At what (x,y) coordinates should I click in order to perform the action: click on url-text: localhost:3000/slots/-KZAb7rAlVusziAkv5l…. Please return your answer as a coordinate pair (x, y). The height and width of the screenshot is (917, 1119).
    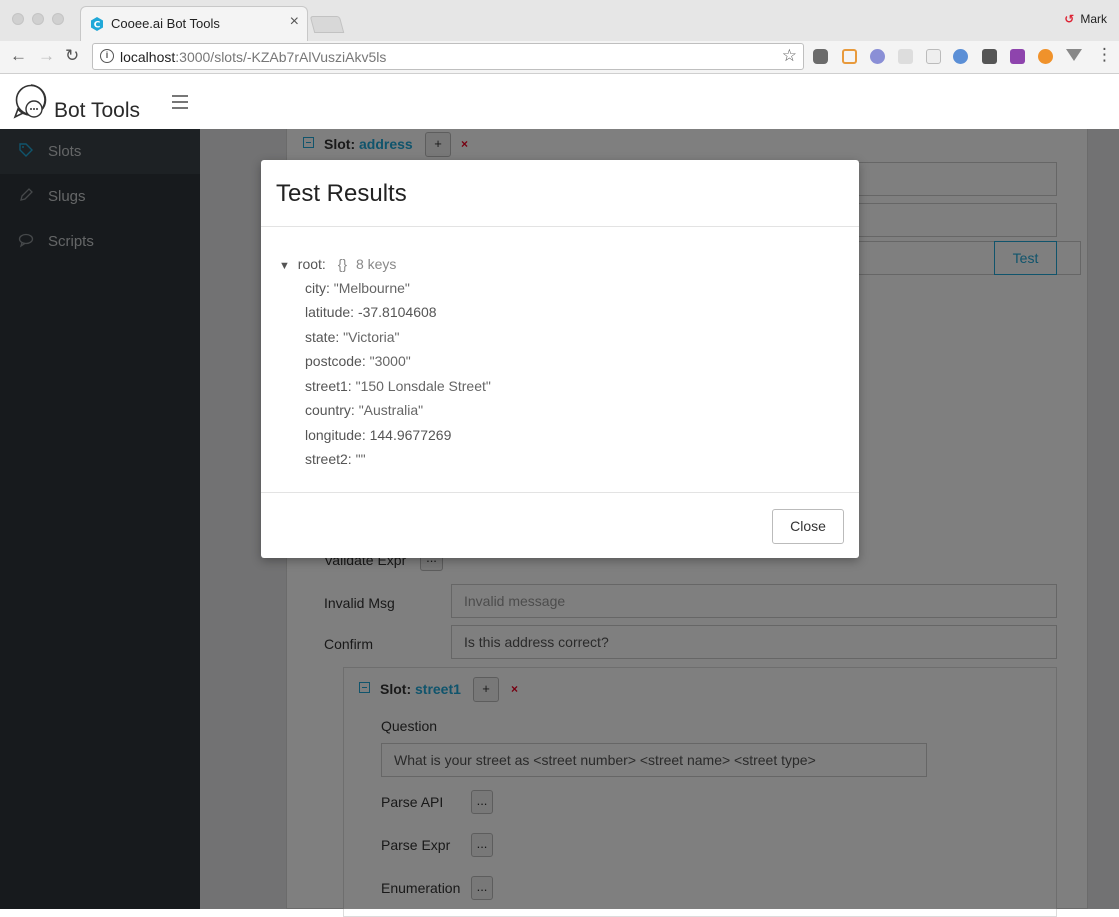
    Looking at the image, I should click on (253, 57).